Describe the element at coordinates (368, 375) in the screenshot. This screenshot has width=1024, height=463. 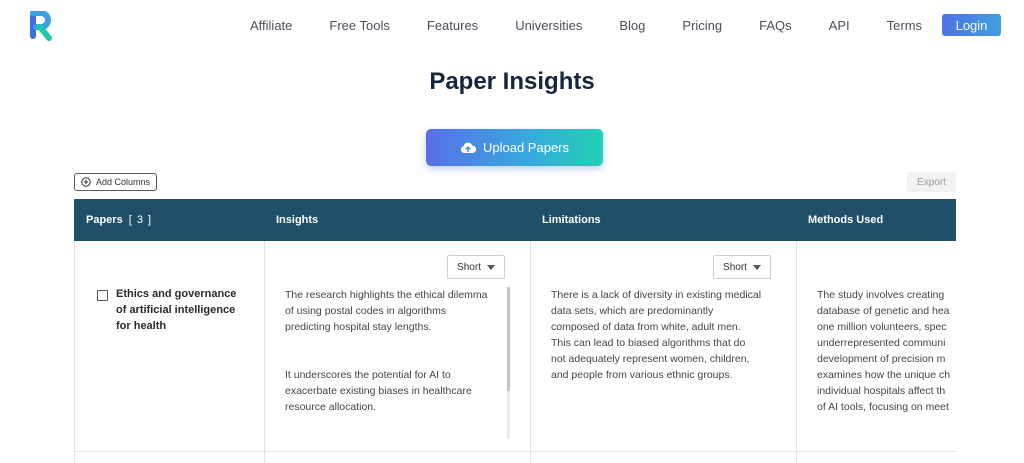
I see `insights-line: It underscores the potential for AI to` at that location.